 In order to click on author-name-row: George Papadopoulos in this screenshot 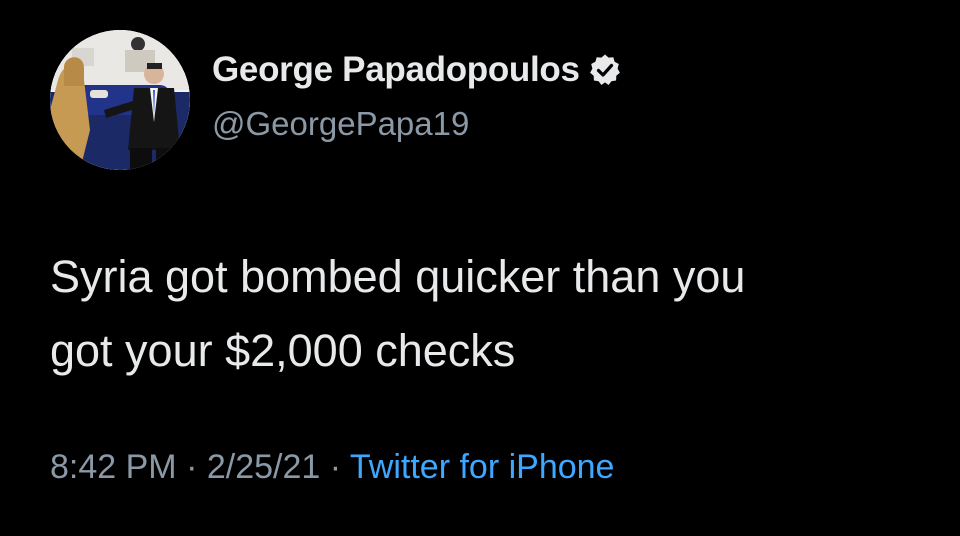, I will do `click(417, 70)`.